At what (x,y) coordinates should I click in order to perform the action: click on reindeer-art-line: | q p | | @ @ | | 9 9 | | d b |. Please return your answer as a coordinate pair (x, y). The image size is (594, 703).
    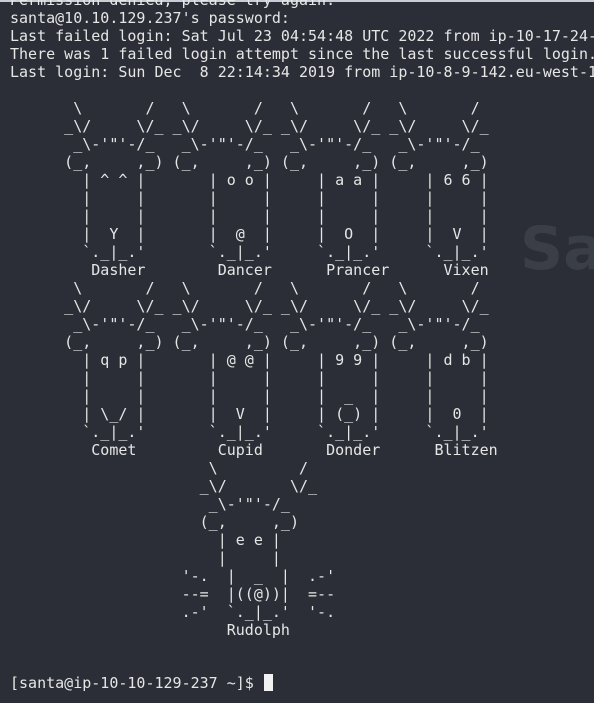
    Looking at the image, I should click on (249, 360).